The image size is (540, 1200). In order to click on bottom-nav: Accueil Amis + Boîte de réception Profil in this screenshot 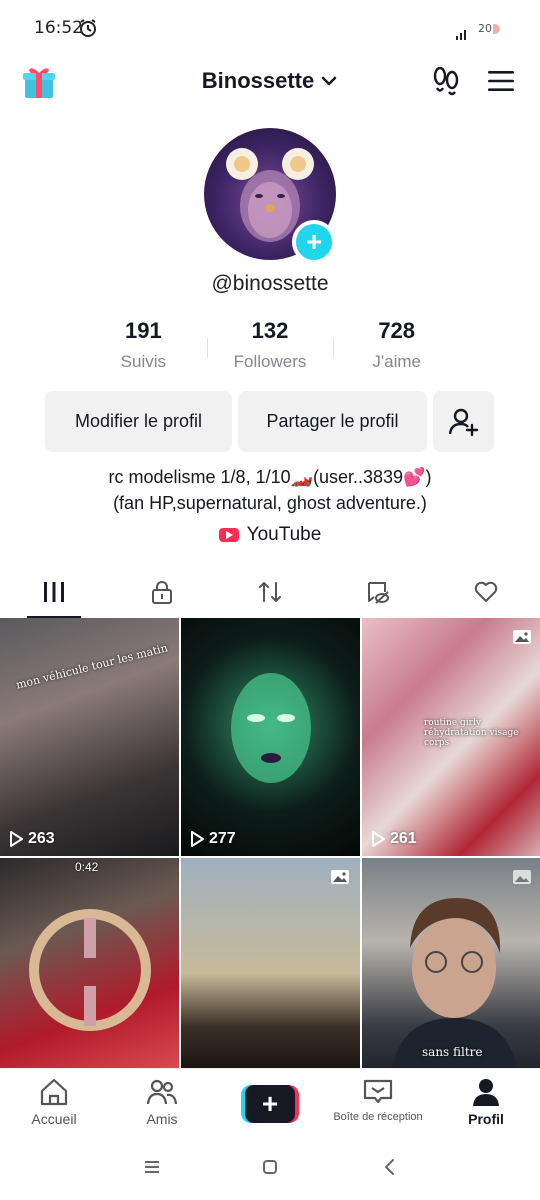, I will do `click(270, 1101)`.